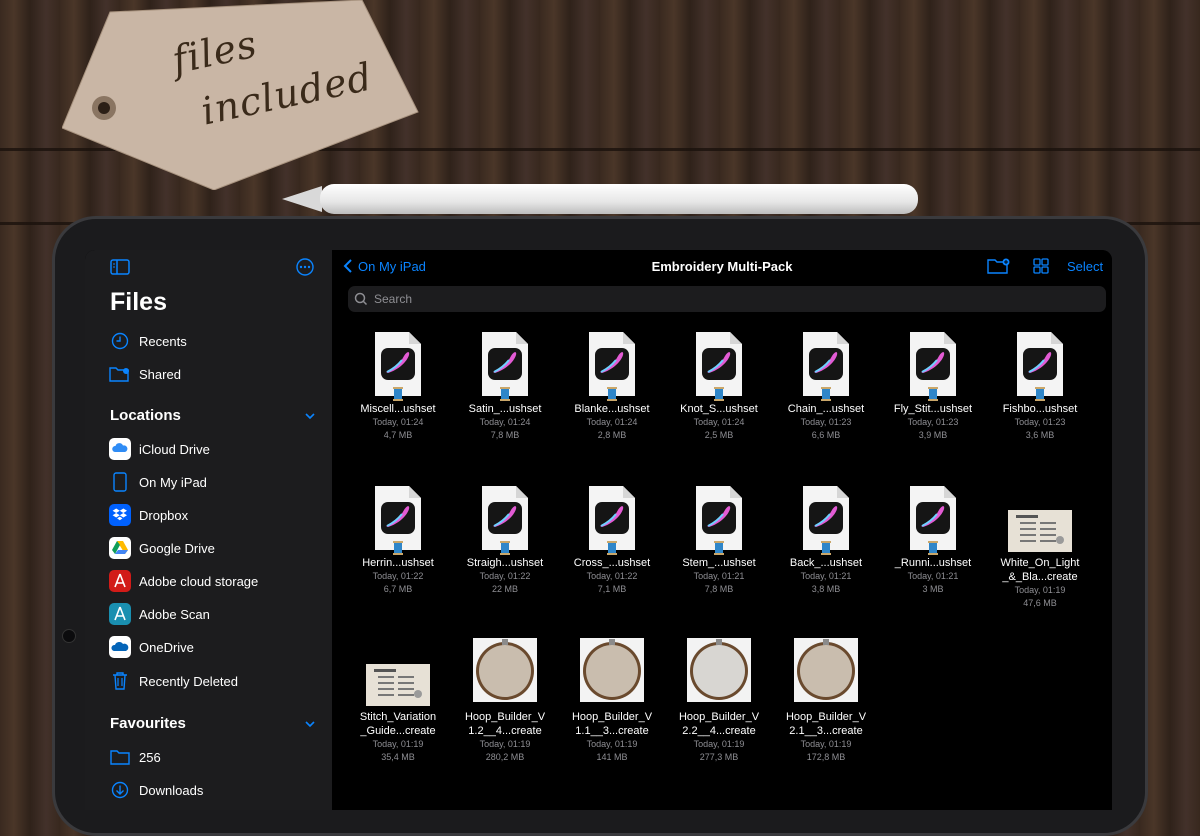 The image size is (1200, 836). Describe the element at coordinates (347, 266) in the screenshot. I see `chevron-left-icon` at that location.